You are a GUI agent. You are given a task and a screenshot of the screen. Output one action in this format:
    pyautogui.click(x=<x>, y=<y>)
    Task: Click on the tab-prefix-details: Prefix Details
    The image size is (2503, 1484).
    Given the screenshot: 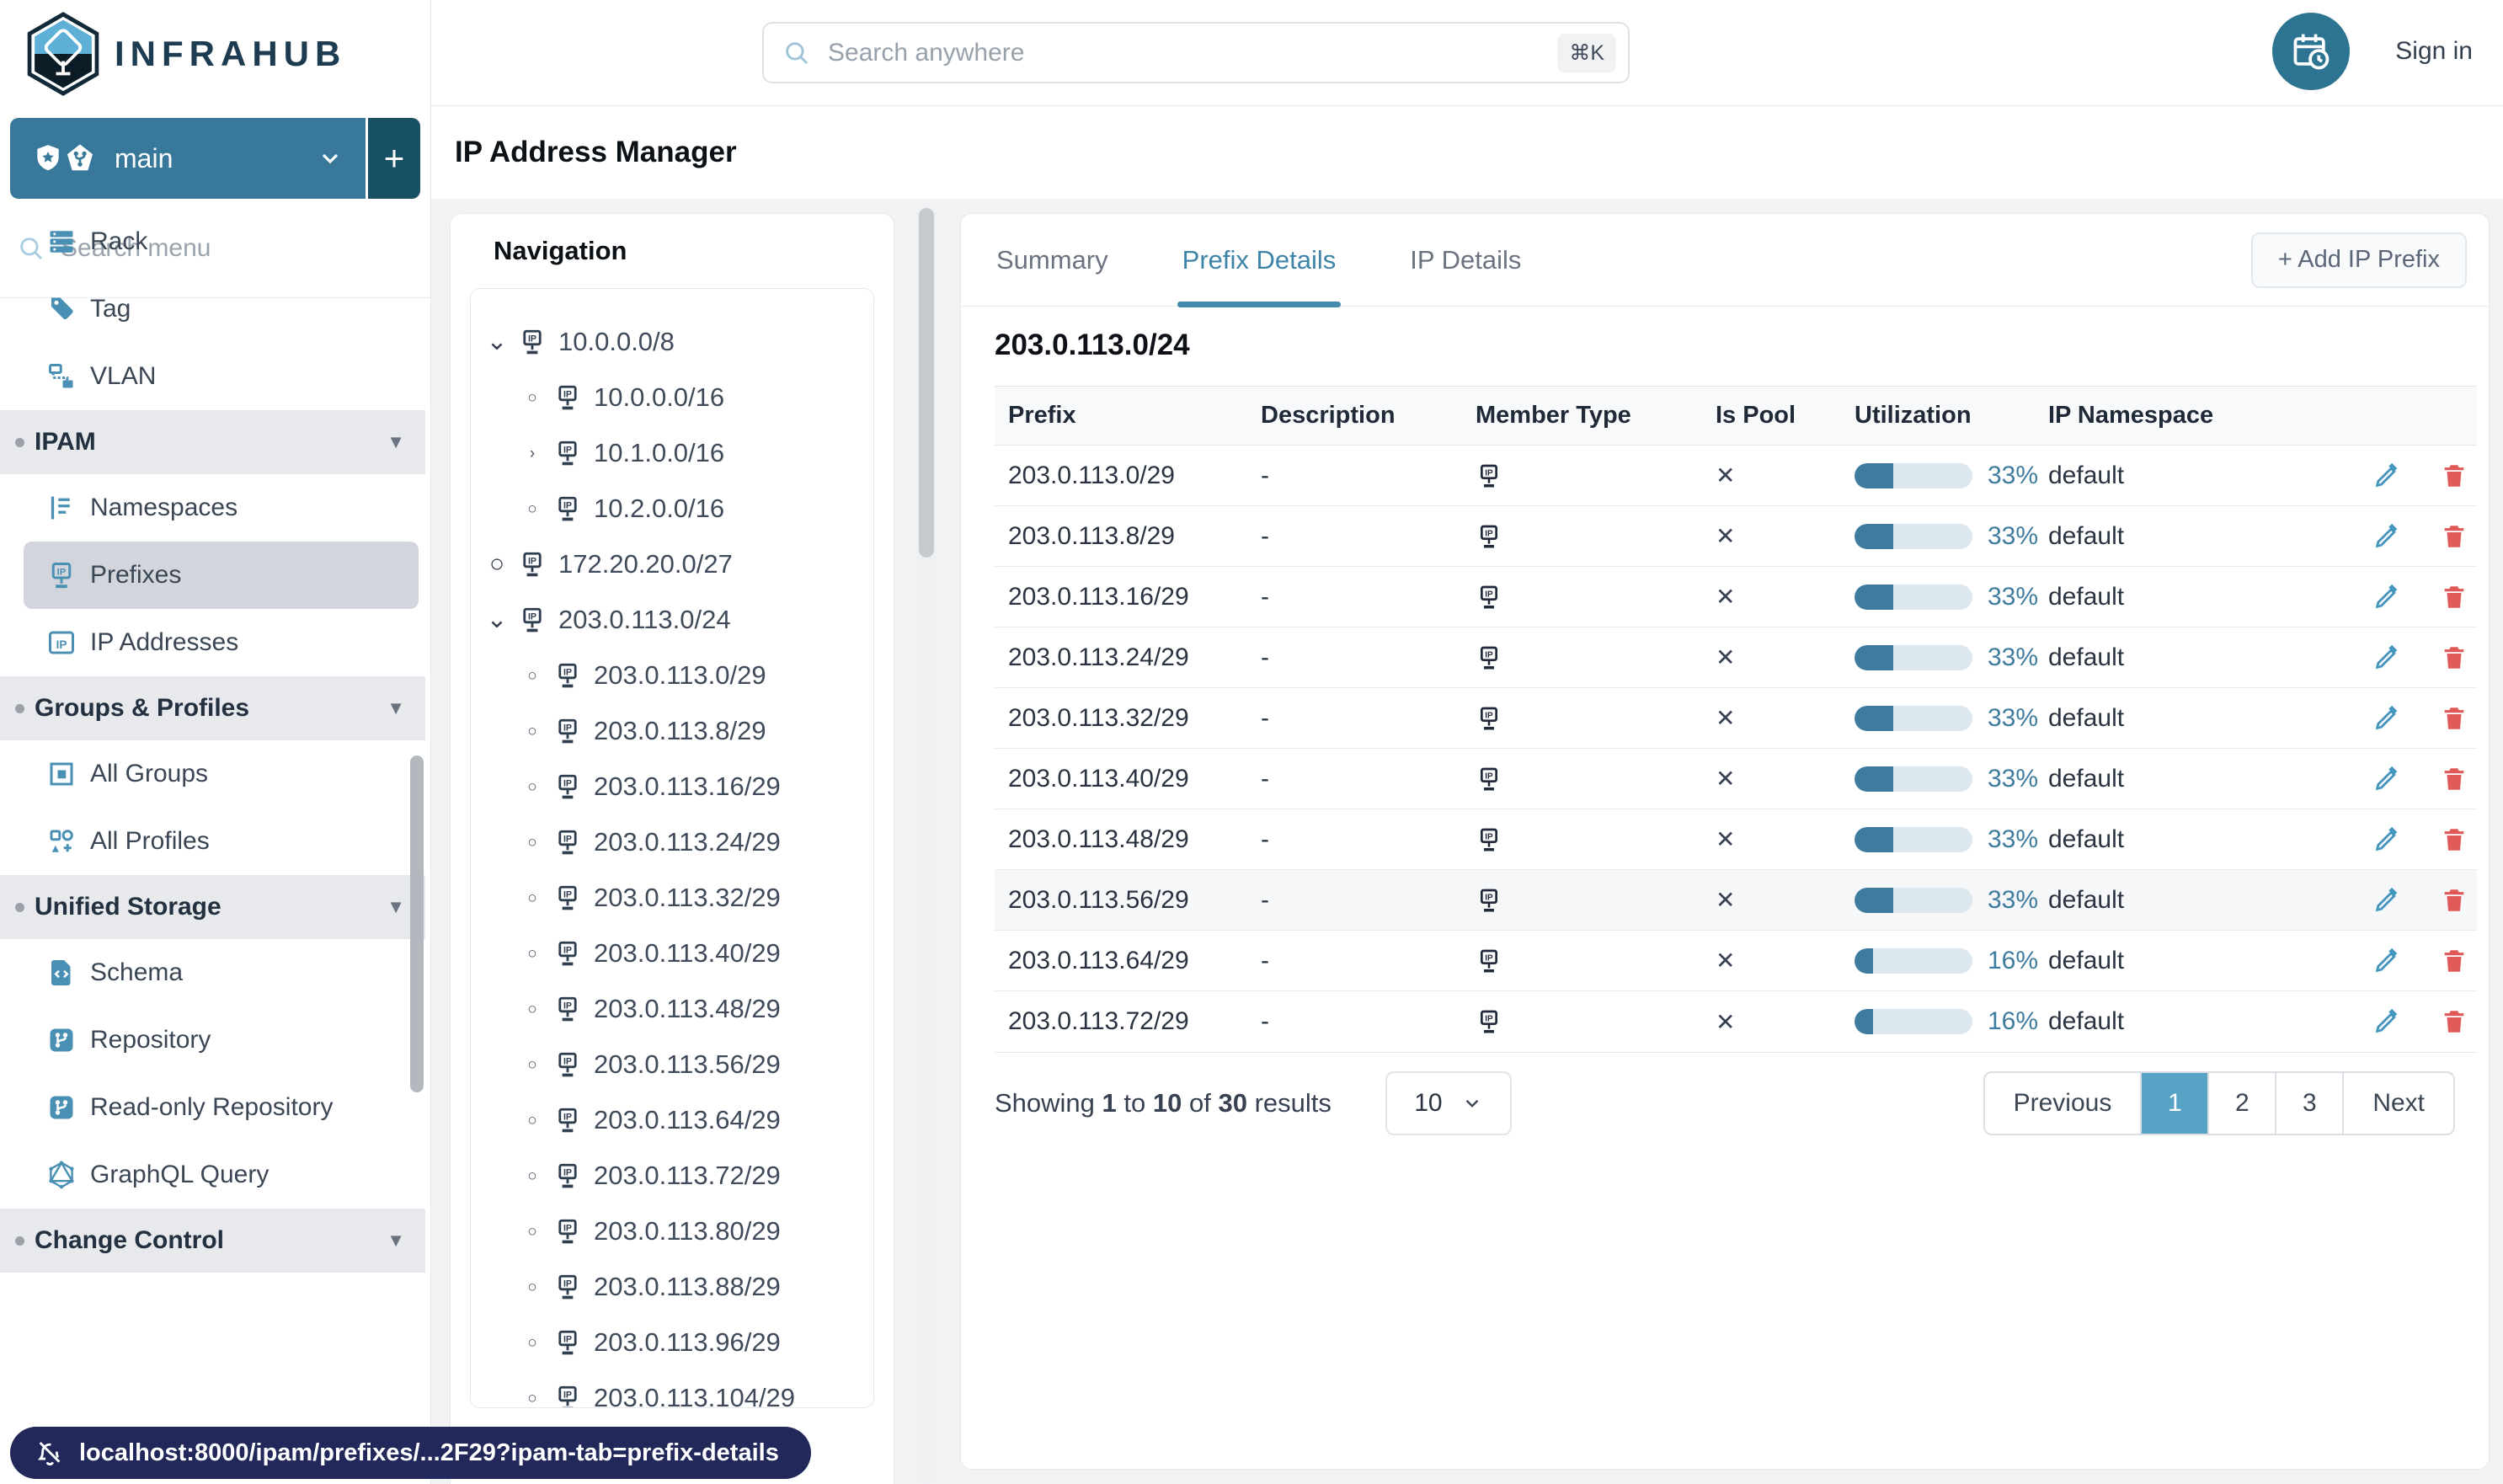 What is the action you would take?
    pyautogui.click(x=1259, y=261)
    